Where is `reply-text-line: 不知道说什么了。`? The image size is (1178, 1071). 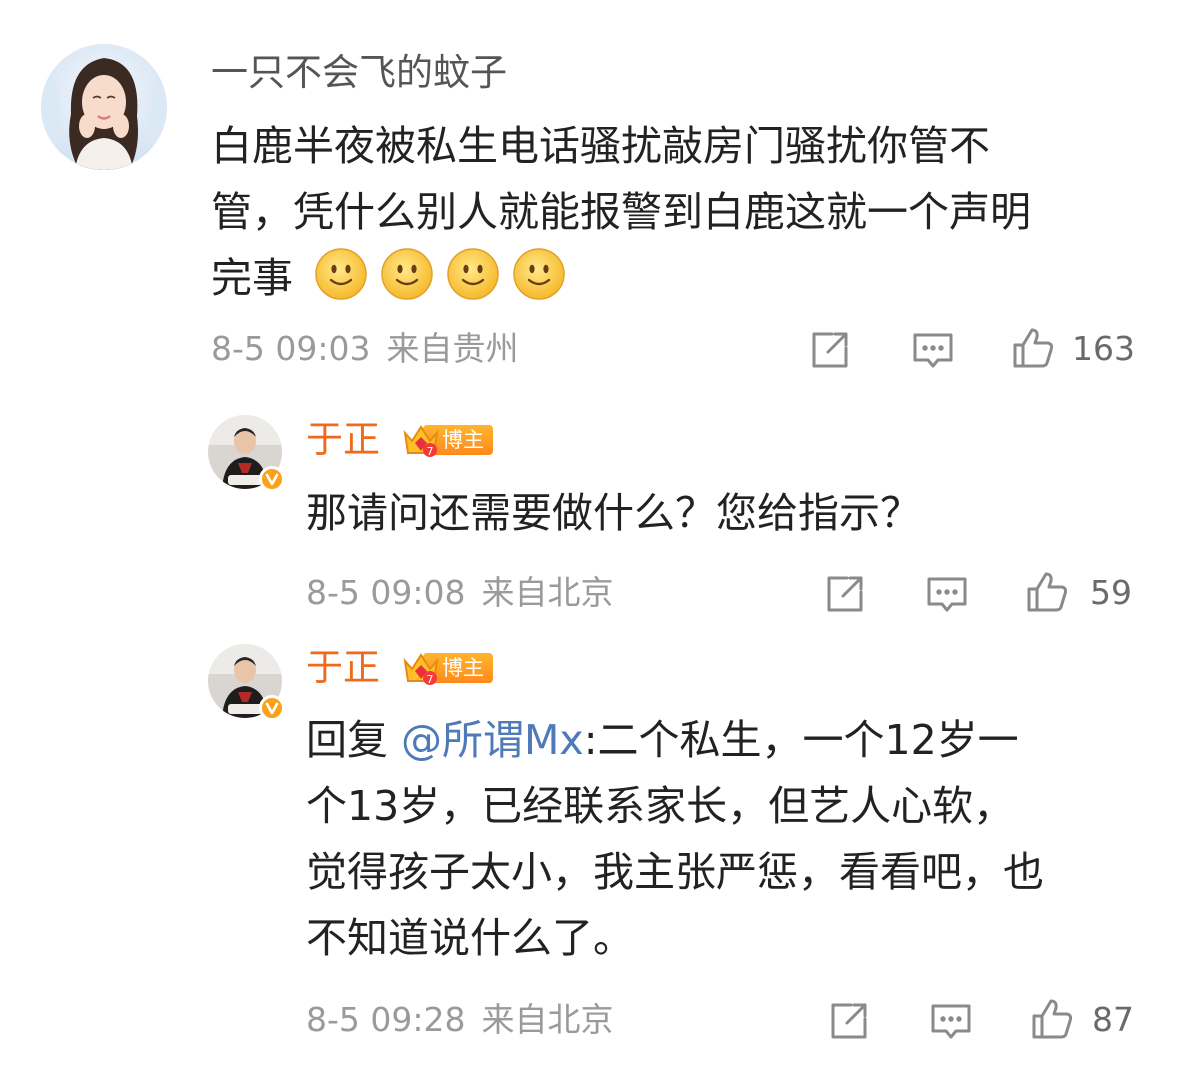 reply-text-line: 不知道说什么了。 is located at coordinates (470, 938).